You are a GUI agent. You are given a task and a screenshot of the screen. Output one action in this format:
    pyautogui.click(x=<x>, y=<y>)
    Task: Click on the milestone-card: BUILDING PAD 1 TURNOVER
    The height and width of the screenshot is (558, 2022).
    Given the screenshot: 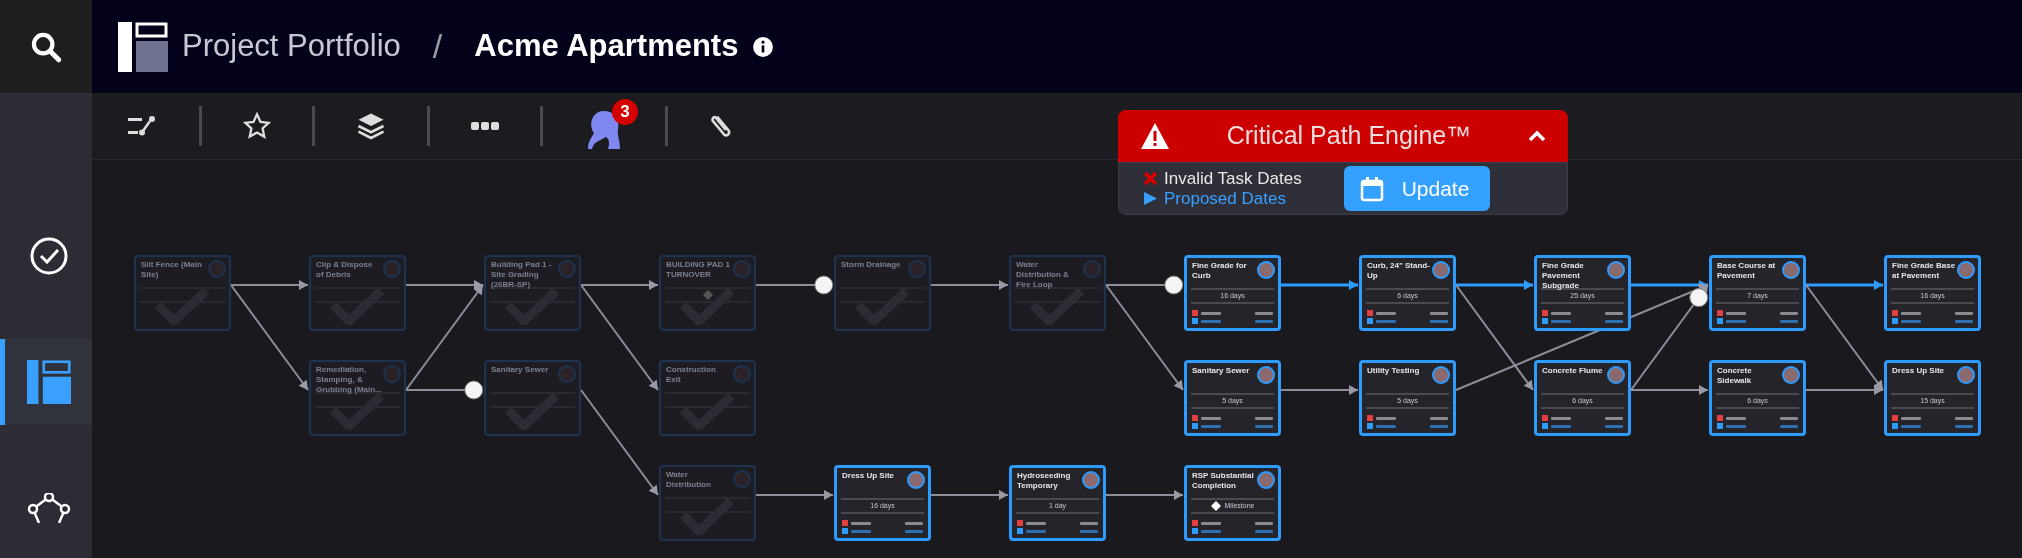 What is the action you would take?
    pyautogui.click(x=707, y=293)
    